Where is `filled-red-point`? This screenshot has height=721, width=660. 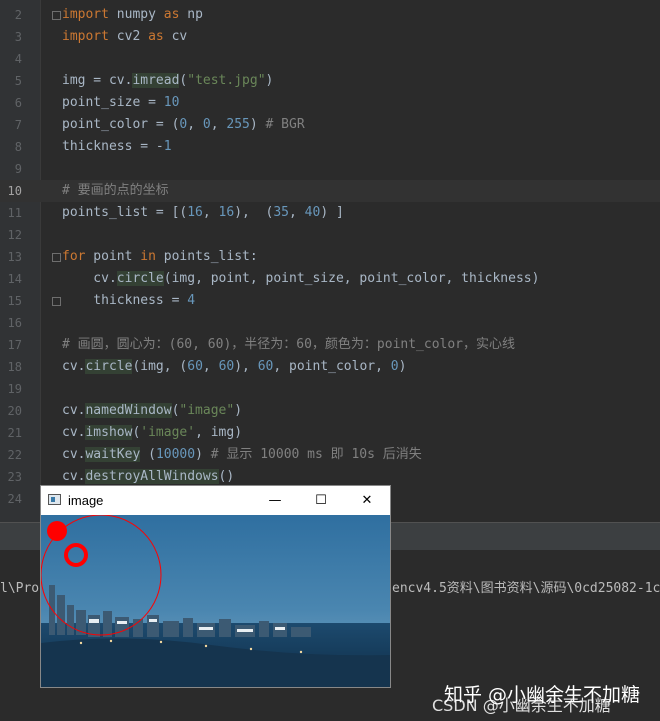 filled-red-point is located at coordinates (57, 531).